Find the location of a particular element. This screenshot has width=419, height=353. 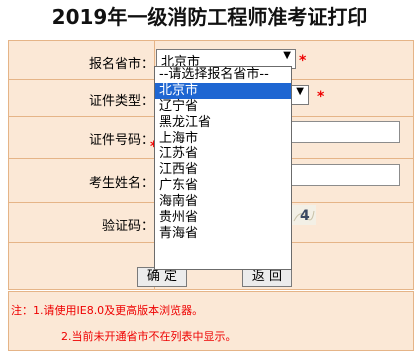

captcha-image: 4 is located at coordinates (304, 215).